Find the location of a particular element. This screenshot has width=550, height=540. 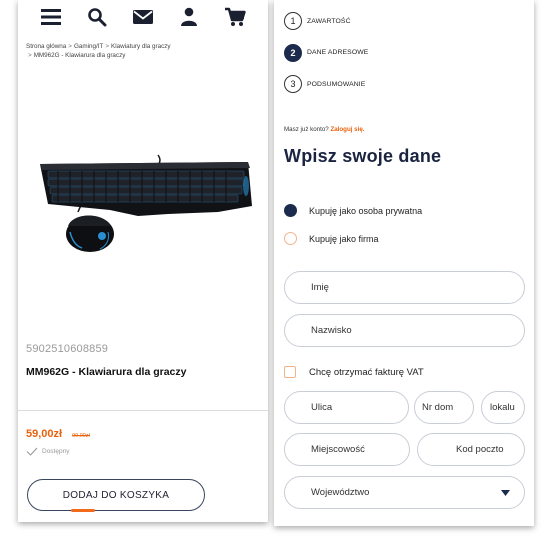

radio-button-unchecked is located at coordinates (290, 238).